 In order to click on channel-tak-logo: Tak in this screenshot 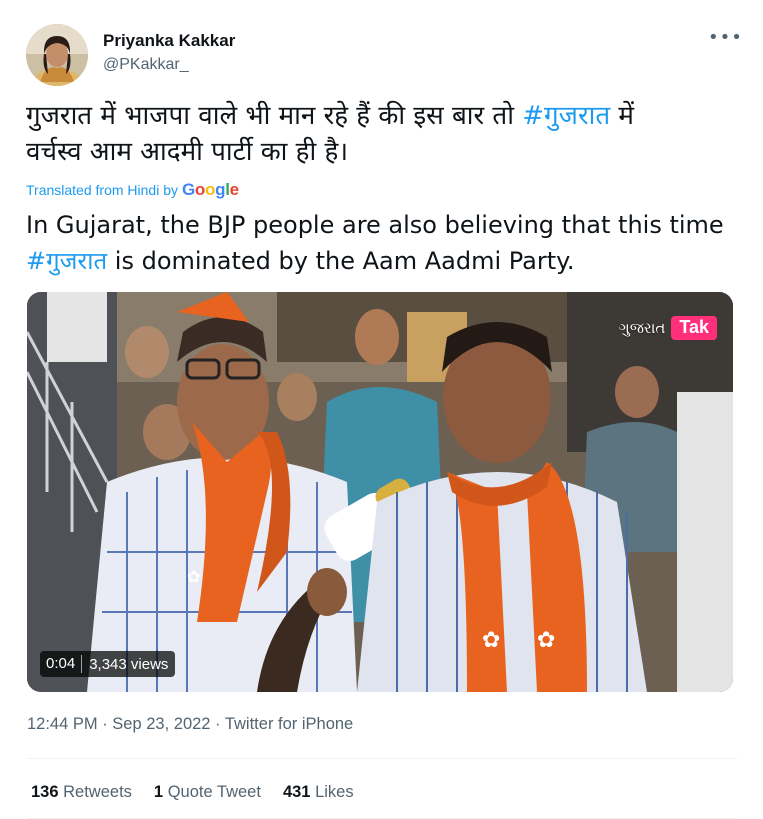, I will do `click(694, 328)`.